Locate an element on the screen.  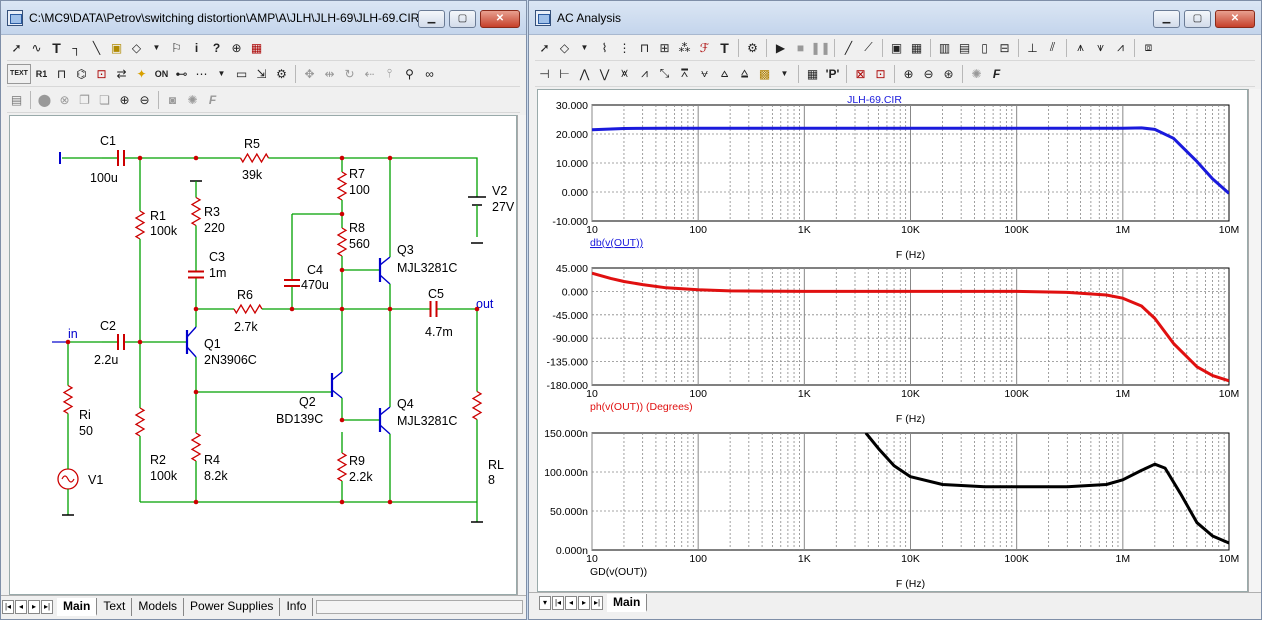
peak-icon: ⩚ is located at coordinates (1080, 48).